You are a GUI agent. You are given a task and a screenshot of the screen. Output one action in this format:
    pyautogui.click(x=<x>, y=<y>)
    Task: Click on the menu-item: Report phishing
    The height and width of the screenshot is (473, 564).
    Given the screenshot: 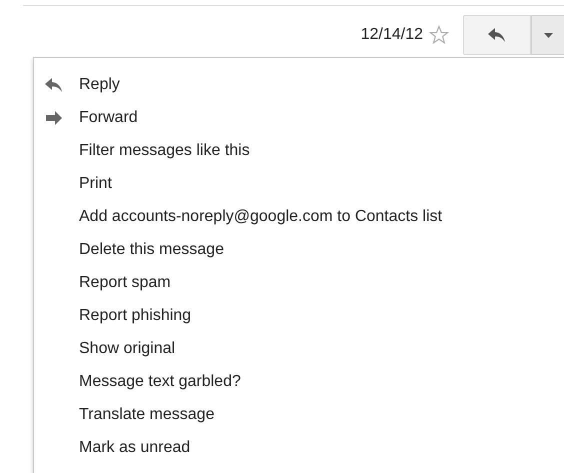 What is the action you would take?
    pyautogui.click(x=299, y=315)
    